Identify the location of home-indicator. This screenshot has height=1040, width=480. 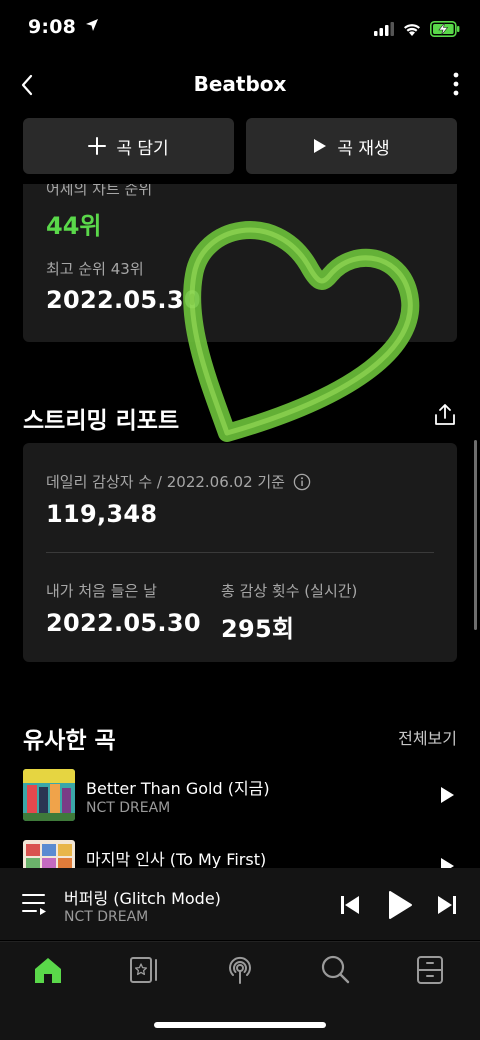
(240, 1025).